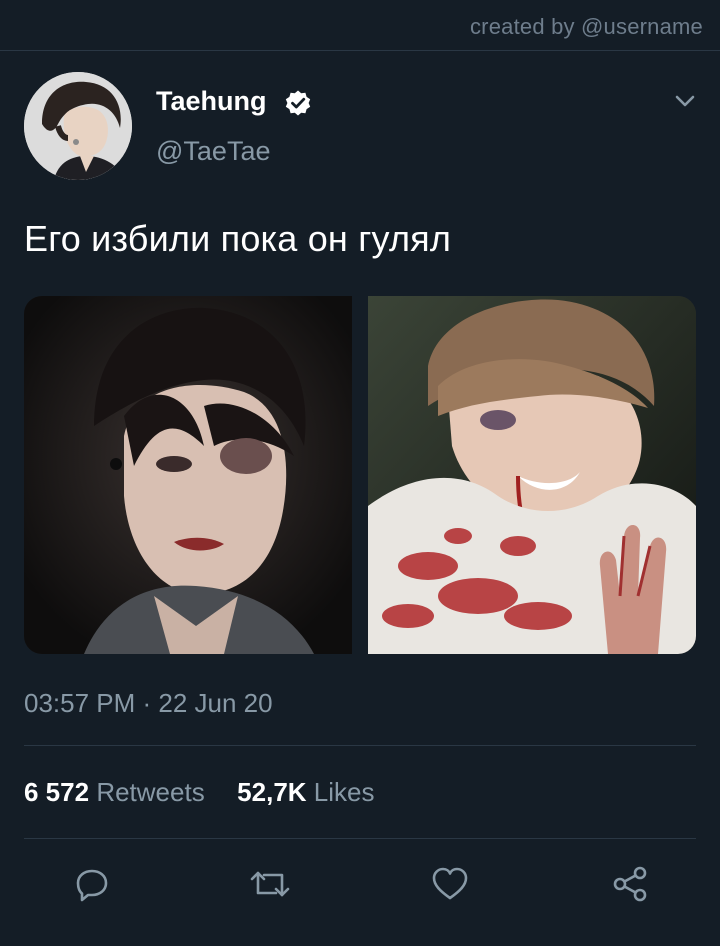  What do you see at coordinates (238, 238) in the screenshot?
I see `tweet-text: Его избили пока он гулял` at bounding box center [238, 238].